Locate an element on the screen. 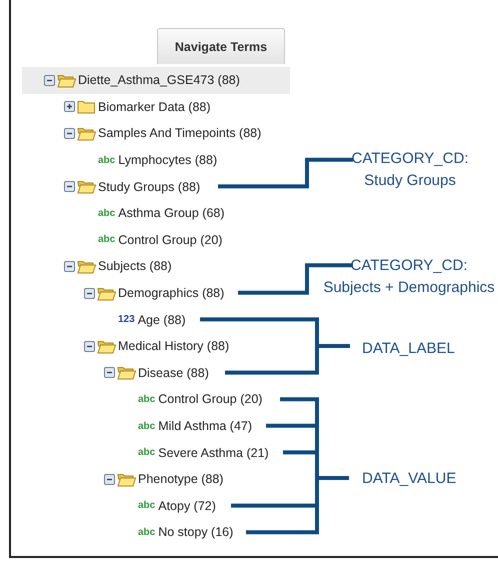 The height and width of the screenshot is (563, 498). folder-label: Disease (88) is located at coordinates (173, 373).